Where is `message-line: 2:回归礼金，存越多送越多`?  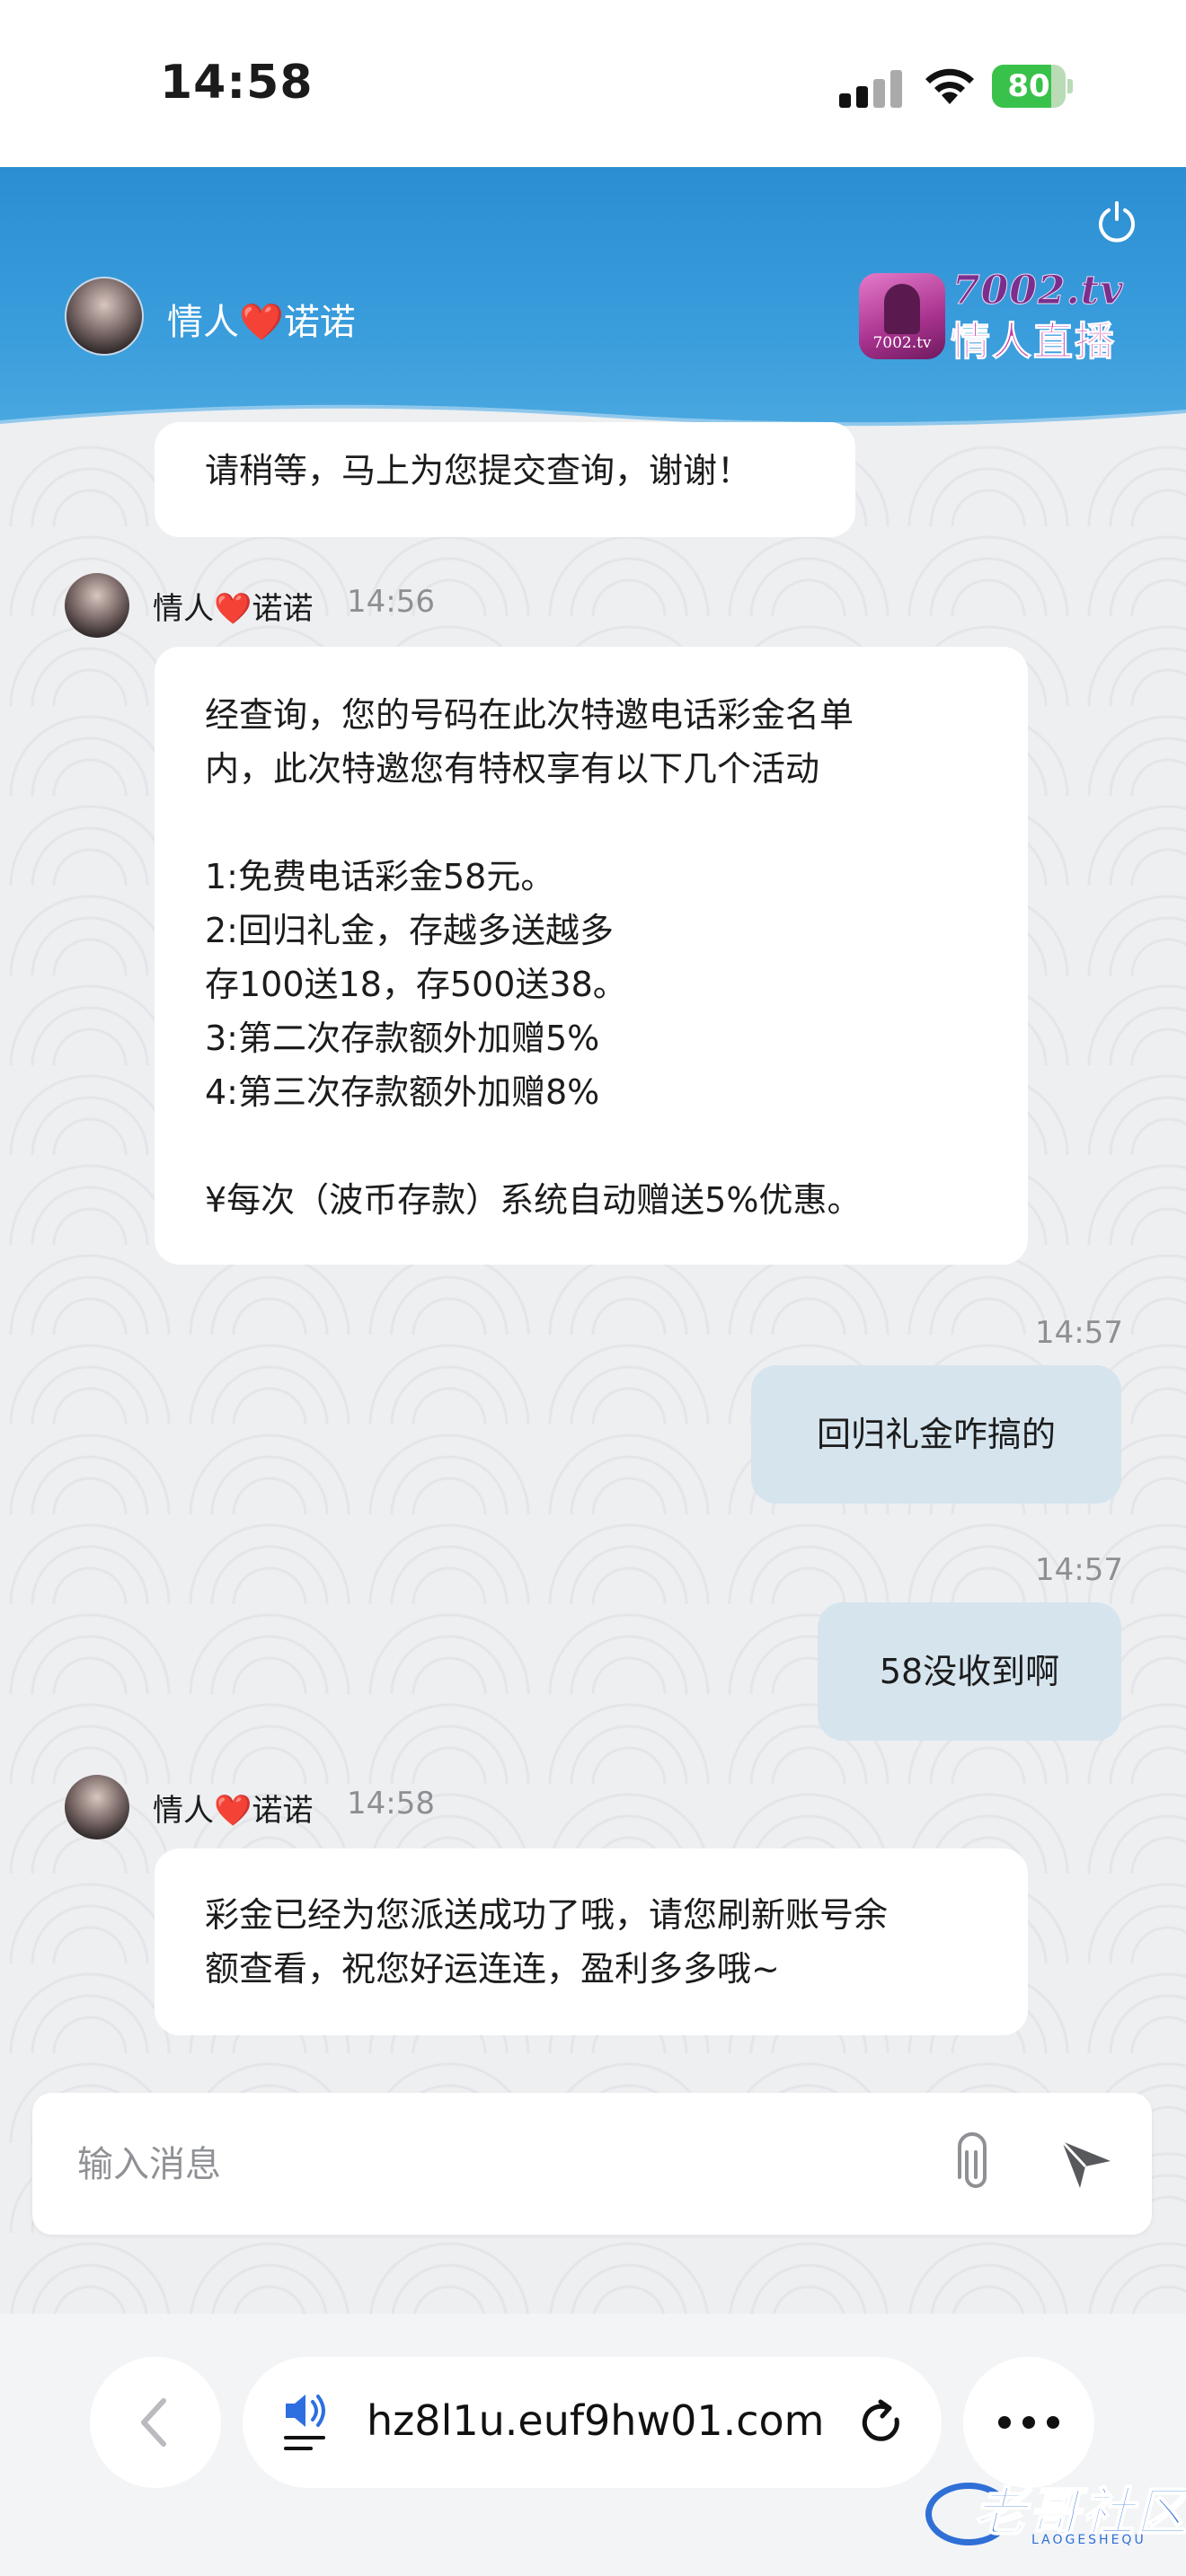 message-line: 2:回归礼金，存越多送越多 is located at coordinates (409, 931).